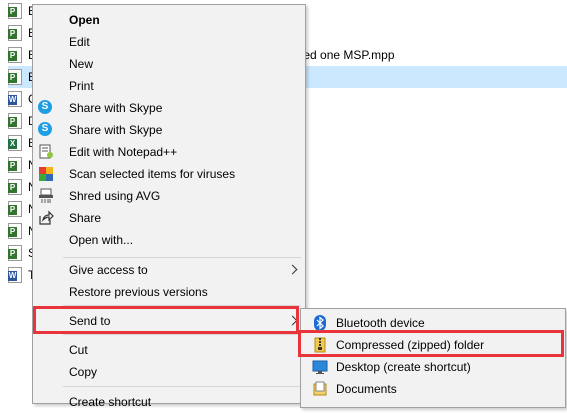 The width and height of the screenshot is (567, 413). Describe the element at coordinates (169, 350) in the screenshot. I see `menu-item-cut: Cut` at that location.